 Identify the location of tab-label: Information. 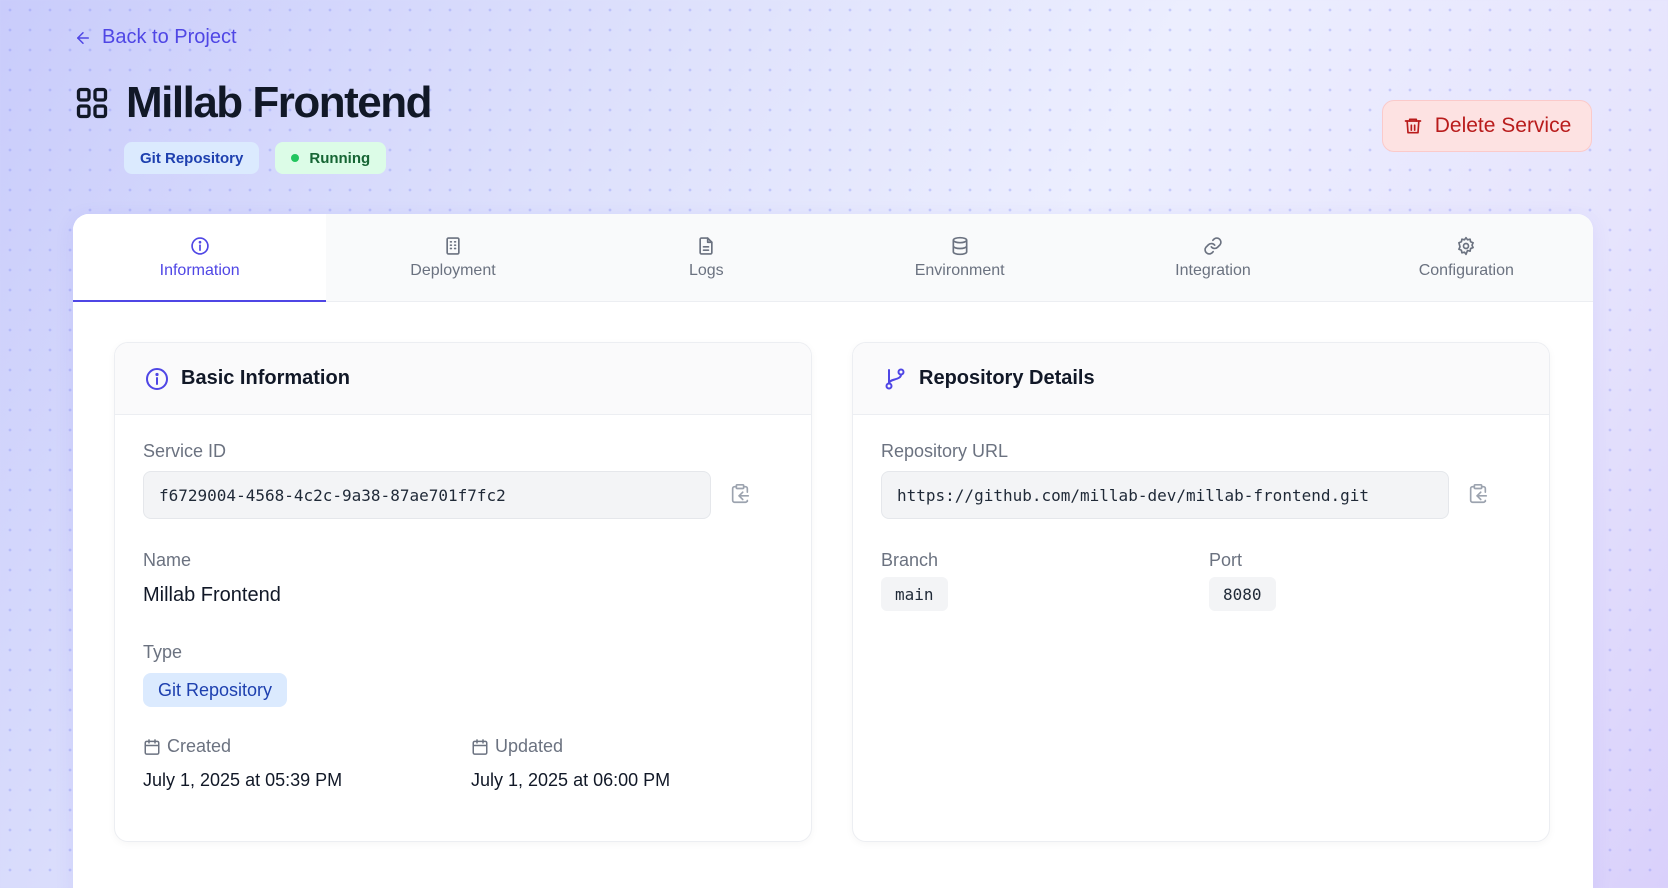
(199, 270).